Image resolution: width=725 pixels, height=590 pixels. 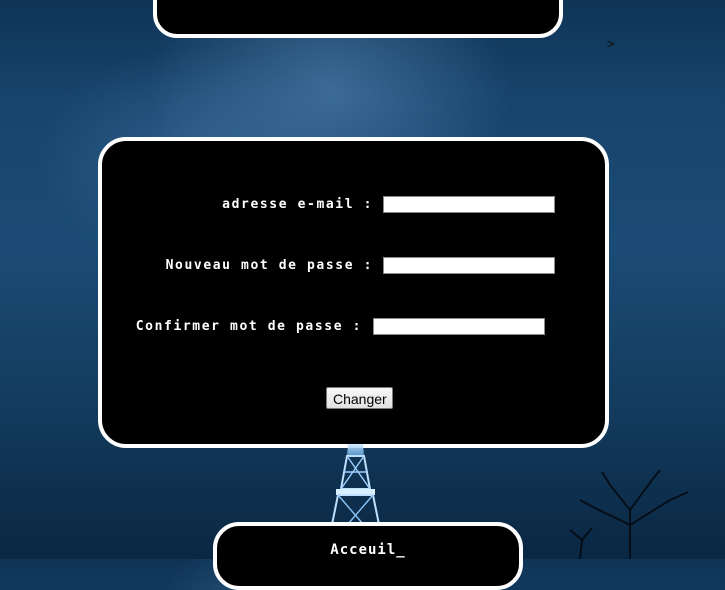 I want to click on new-password-label: Nouveau mot de passe :, so click(x=269, y=265).